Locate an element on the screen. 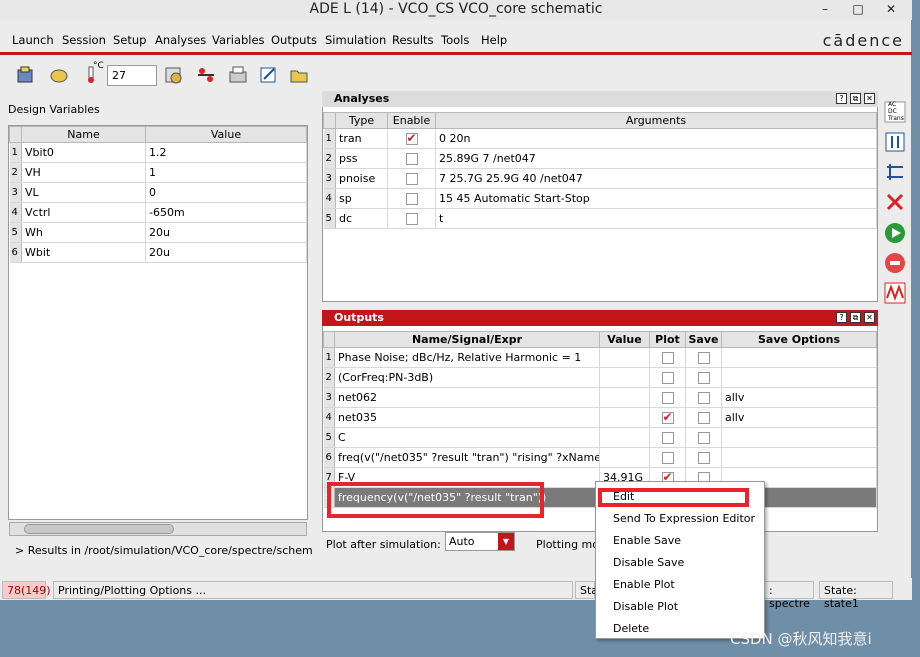  table-row: 5 dc t is located at coordinates (600, 218).